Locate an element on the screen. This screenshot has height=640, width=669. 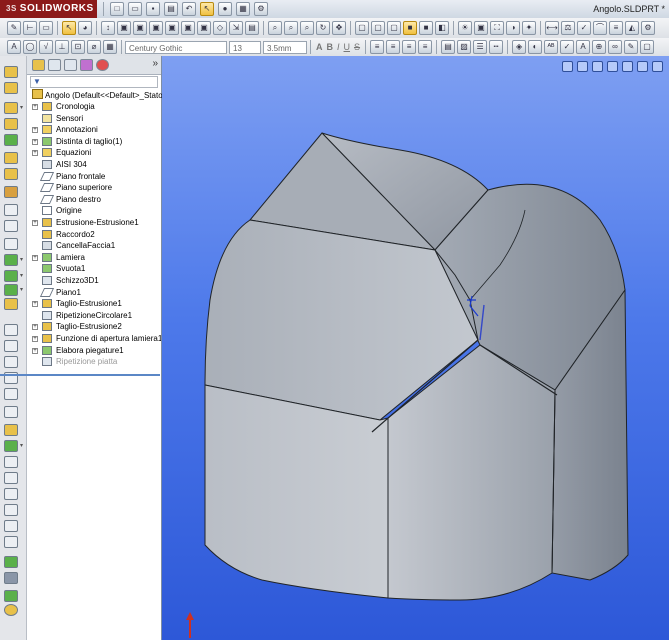
fillet-icon is located at coordinates (11, 276).